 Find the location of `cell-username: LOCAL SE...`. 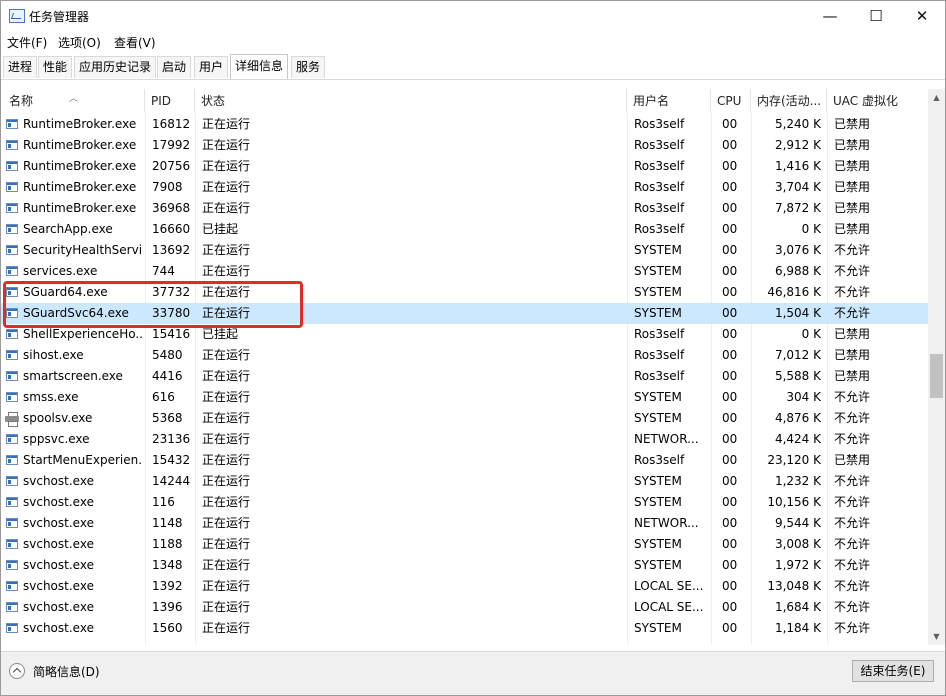

cell-username: LOCAL SE... is located at coordinates (669, 586).